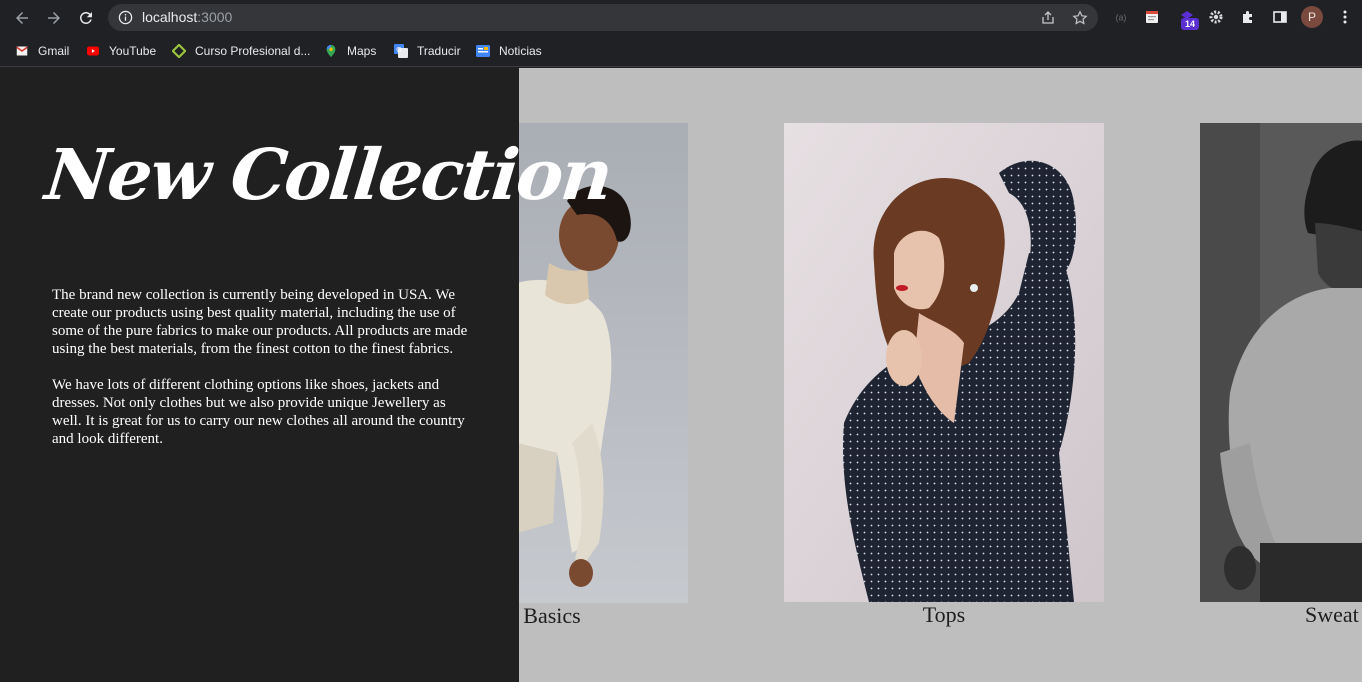  I want to click on course-icon, so click(179, 51).